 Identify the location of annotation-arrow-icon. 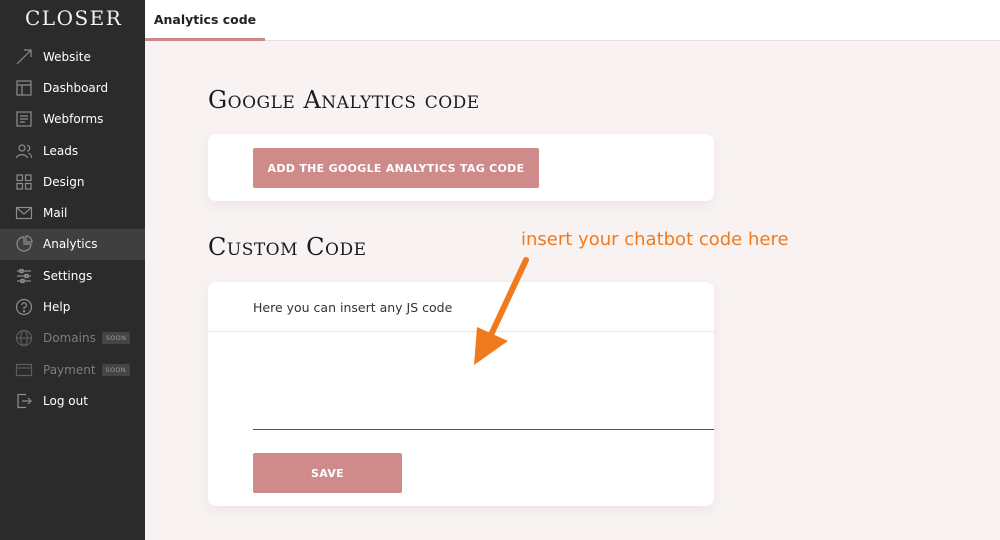
(501, 311).